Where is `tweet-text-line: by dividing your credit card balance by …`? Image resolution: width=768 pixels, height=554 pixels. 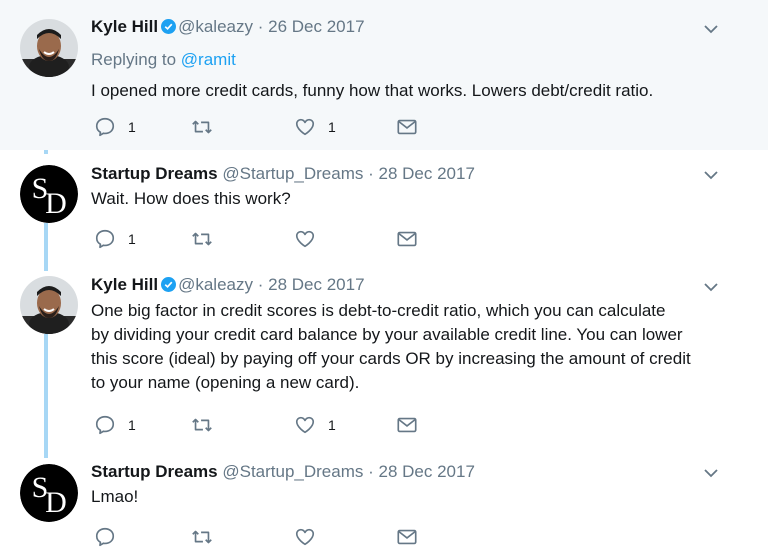
tweet-text-line: by dividing your credit card balance by … is located at coordinates (387, 334).